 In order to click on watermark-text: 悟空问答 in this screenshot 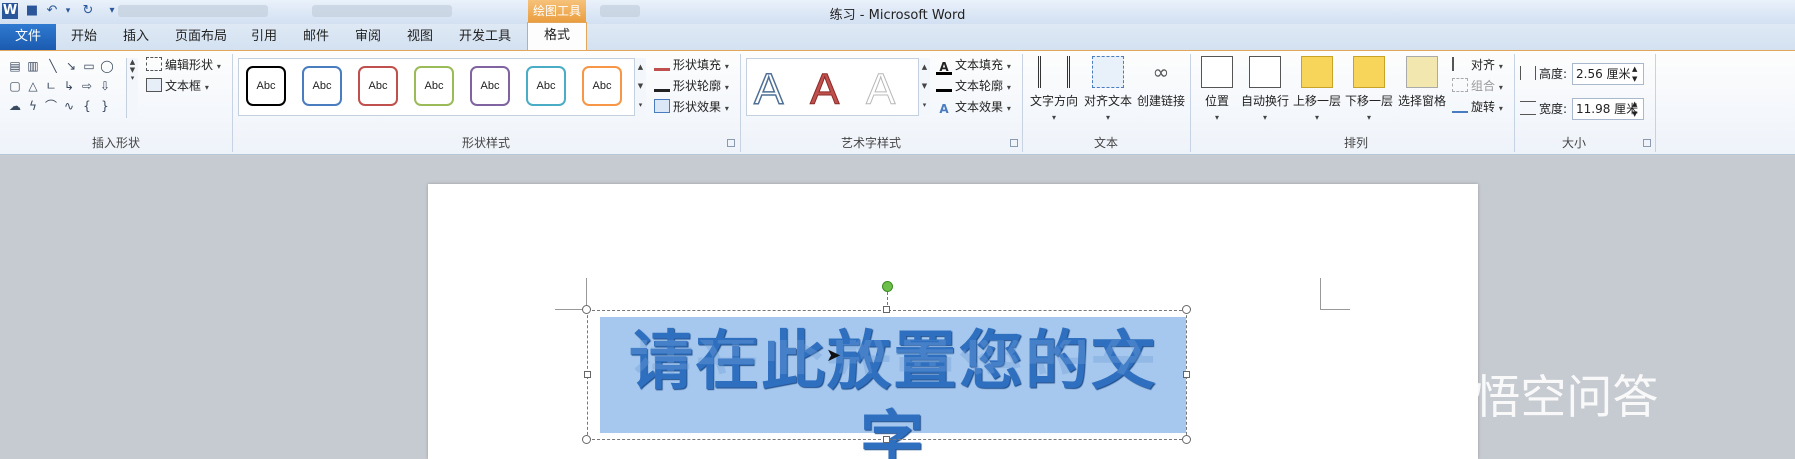, I will do `click(1566, 397)`.